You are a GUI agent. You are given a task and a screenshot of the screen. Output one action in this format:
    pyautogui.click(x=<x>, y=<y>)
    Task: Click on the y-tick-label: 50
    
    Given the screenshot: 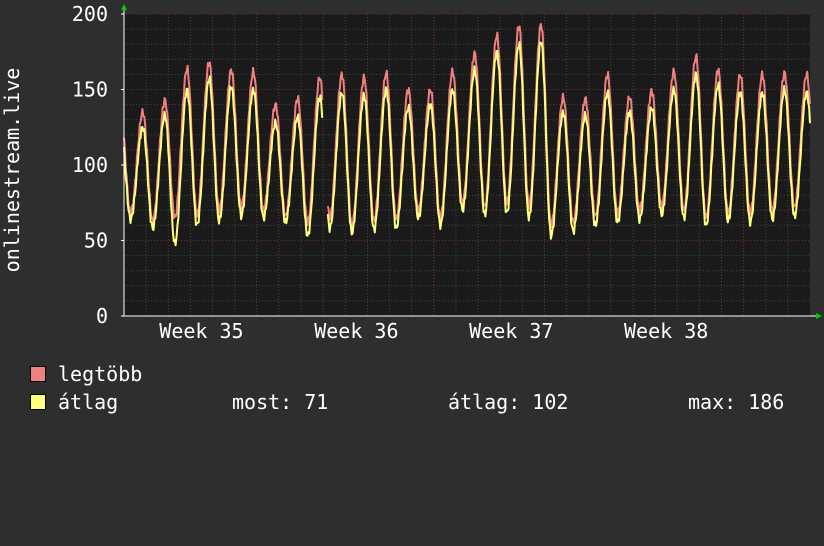 What is the action you would take?
    pyautogui.click(x=96, y=241)
    